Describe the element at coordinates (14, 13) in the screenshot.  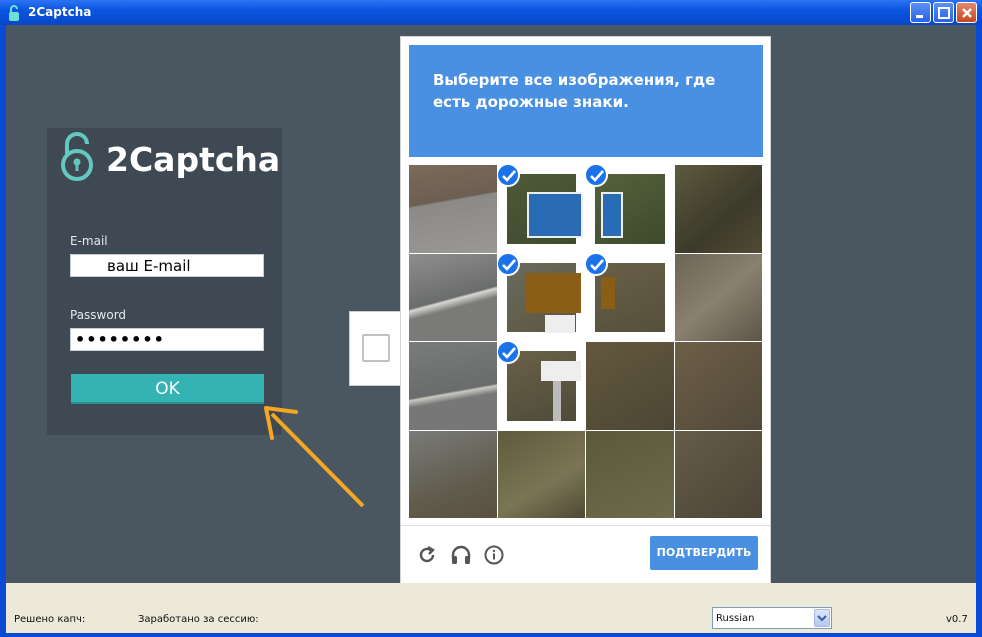
I see `padlock-icon` at that location.